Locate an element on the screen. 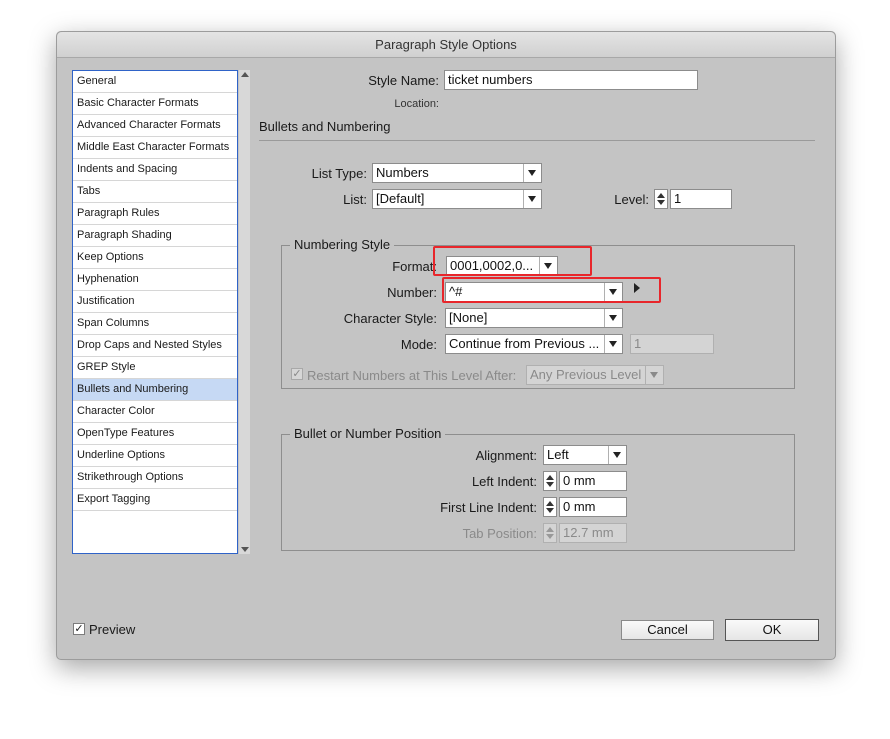  sidebar-item-drop-caps-and-nested-styles: Drop Caps and Nested Styles is located at coordinates (155, 346).